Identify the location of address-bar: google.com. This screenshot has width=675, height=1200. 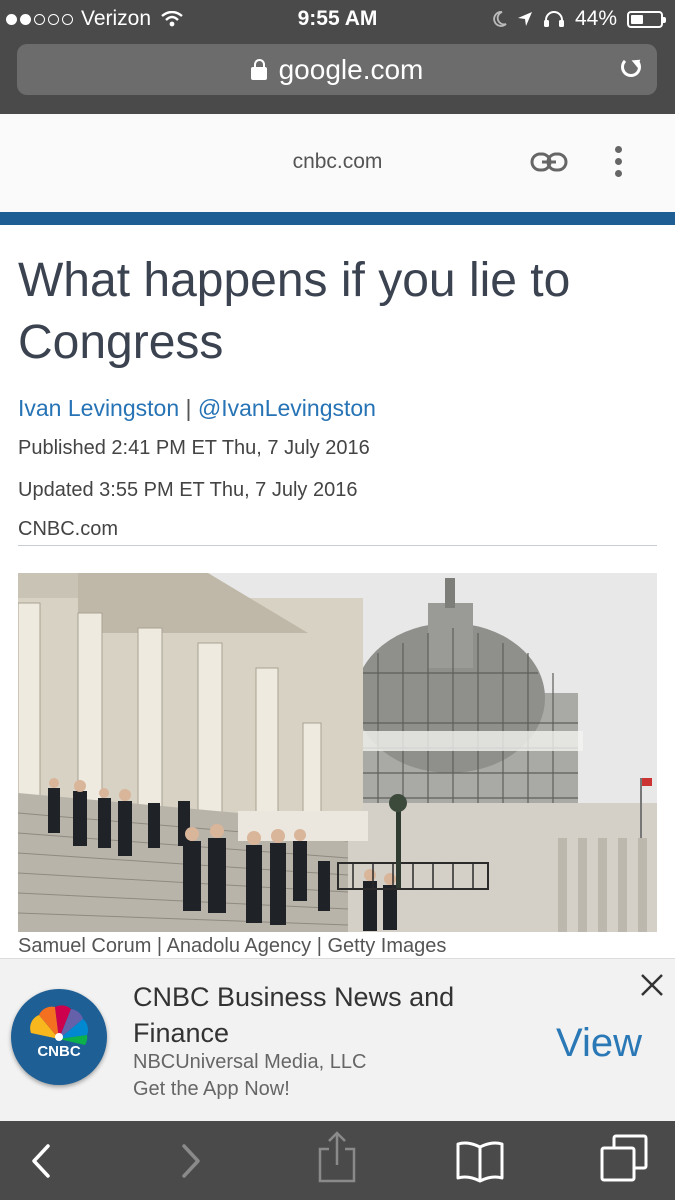
(337, 69).